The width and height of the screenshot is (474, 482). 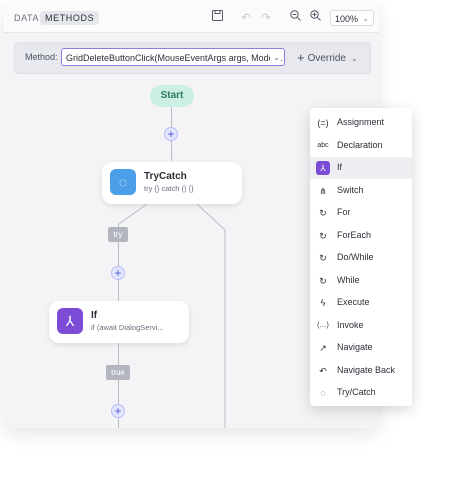 I want to click on if-title: If, so click(x=94, y=315).